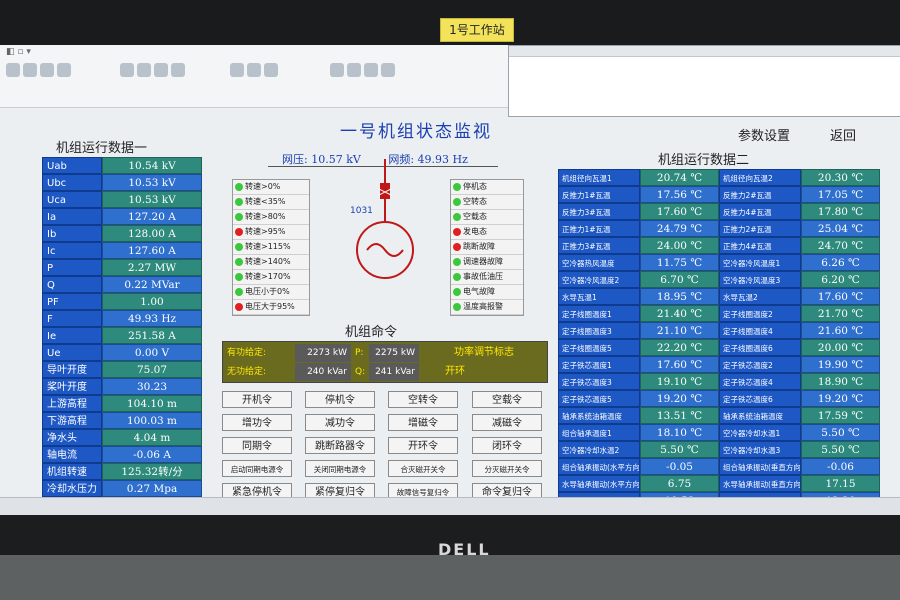 The image size is (900, 600). Describe the element at coordinates (840, 398) in the screenshot. I see `data-row-value: 19.20 ℃` at that location.